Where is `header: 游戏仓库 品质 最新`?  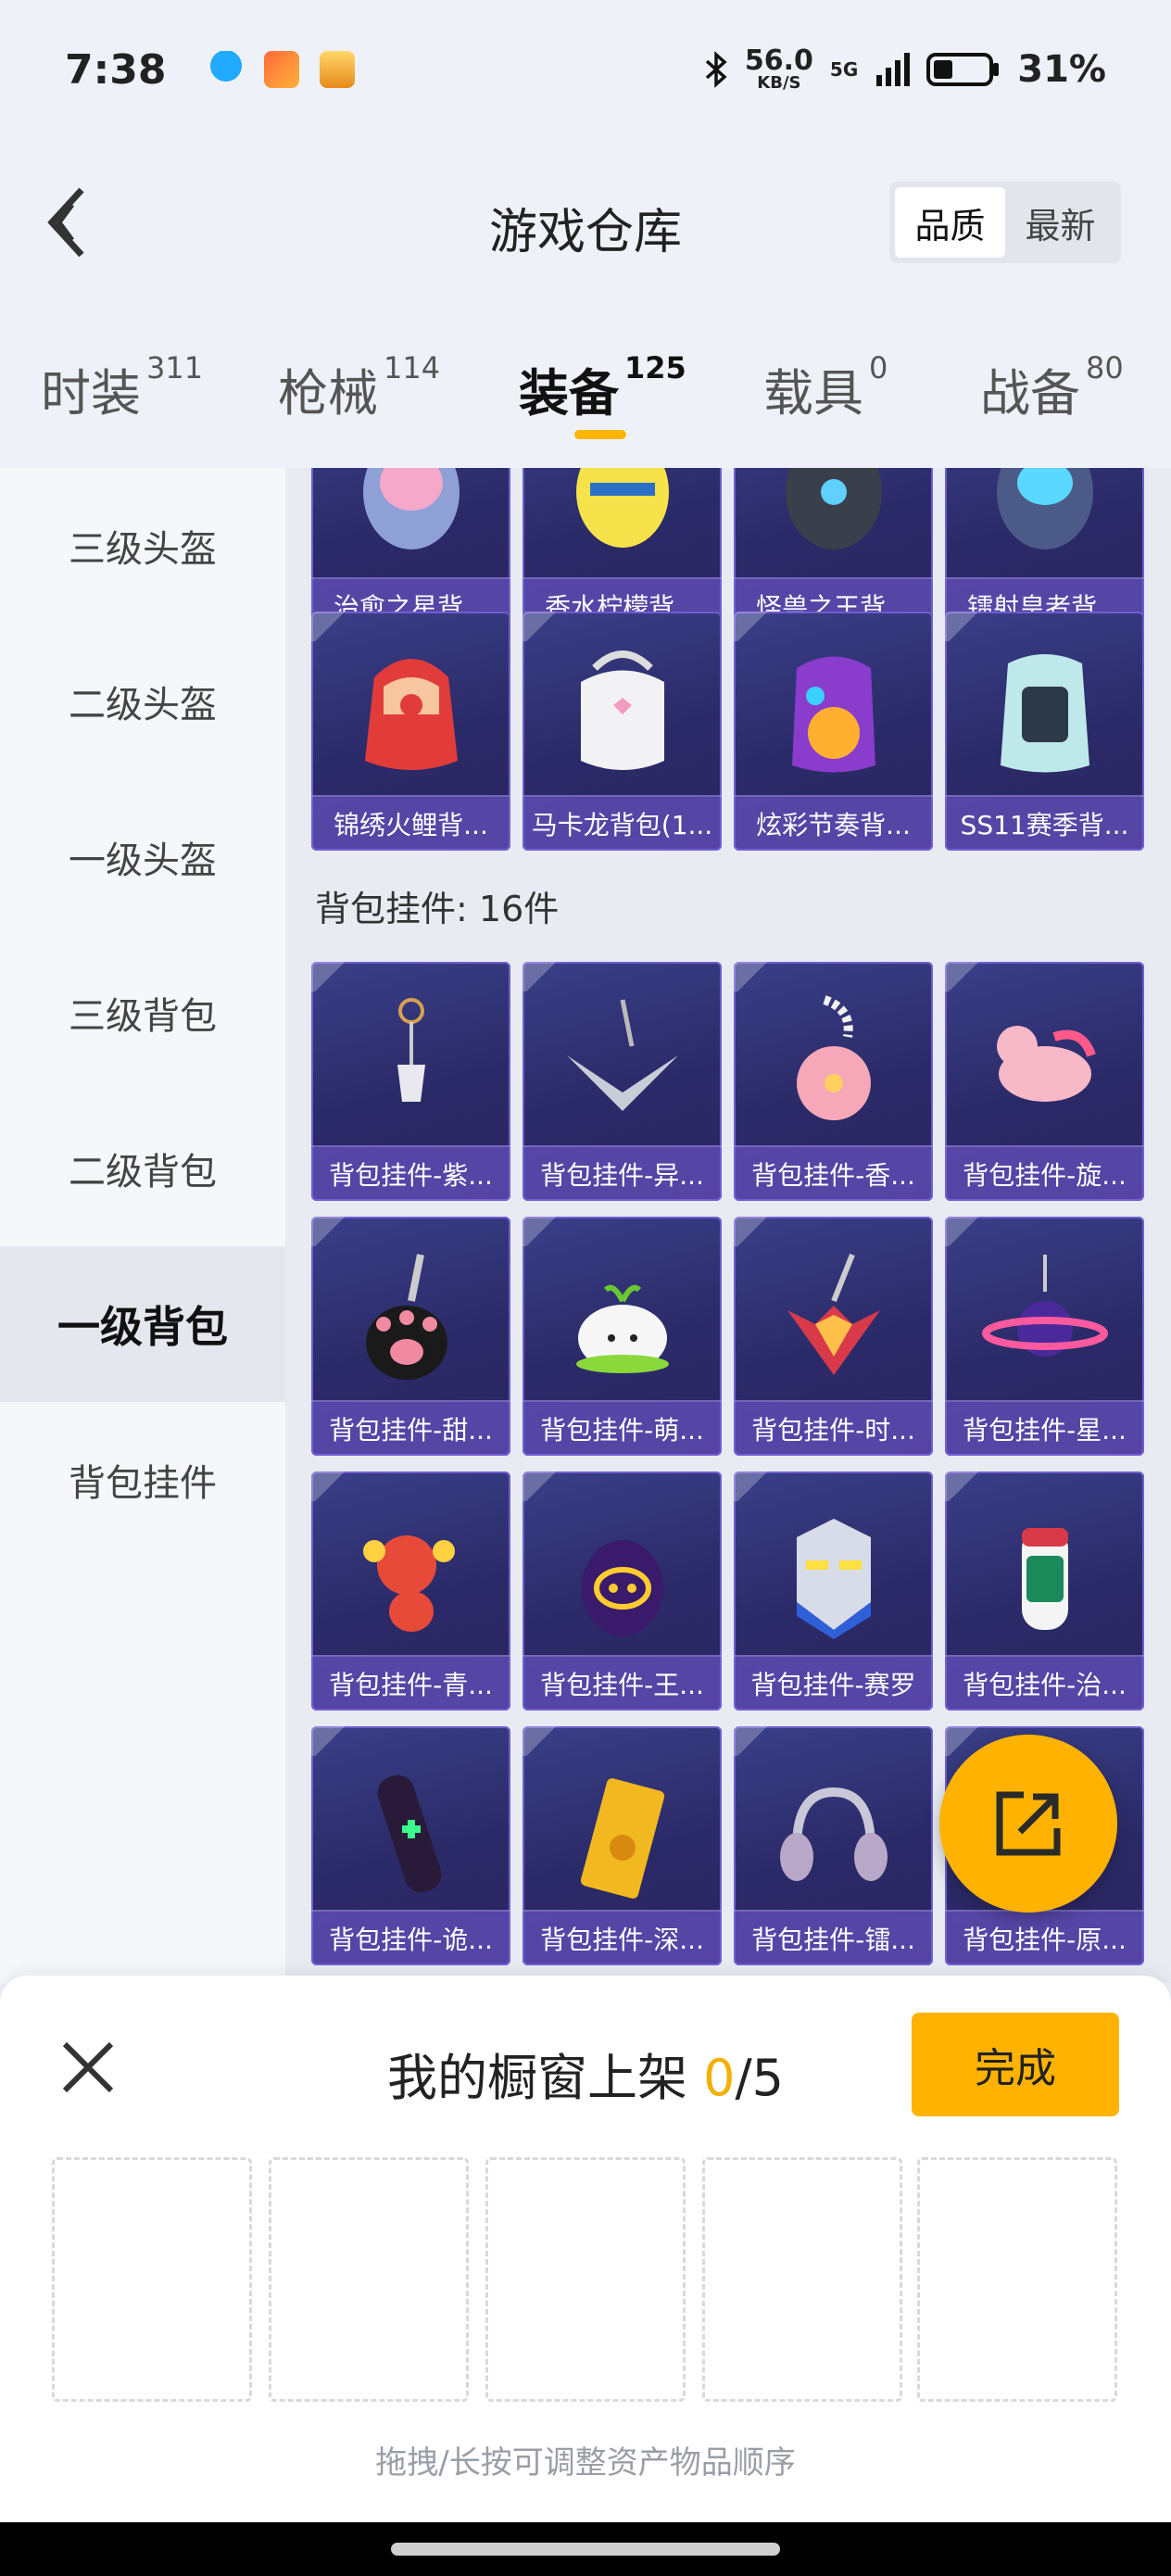 header: 游戏仓库 品质 最新 is located at coordinates (585, 222).